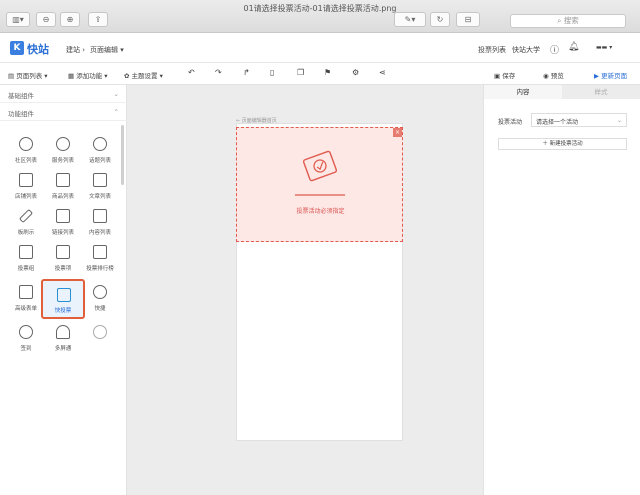 The image size is (640, 495). What do you see at coordinates (26, 343) in the screenshot?
I see `component-check-in: 签到` at bounding box center [26, 343].